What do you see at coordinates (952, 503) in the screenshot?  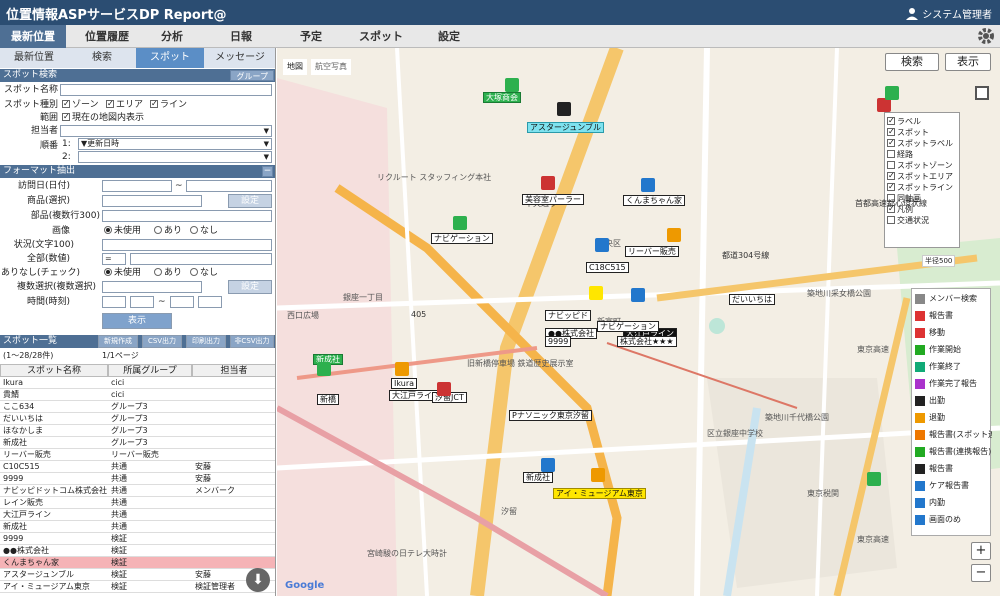 I see `legend-item: 内勤` at bounding box center [952, 503].